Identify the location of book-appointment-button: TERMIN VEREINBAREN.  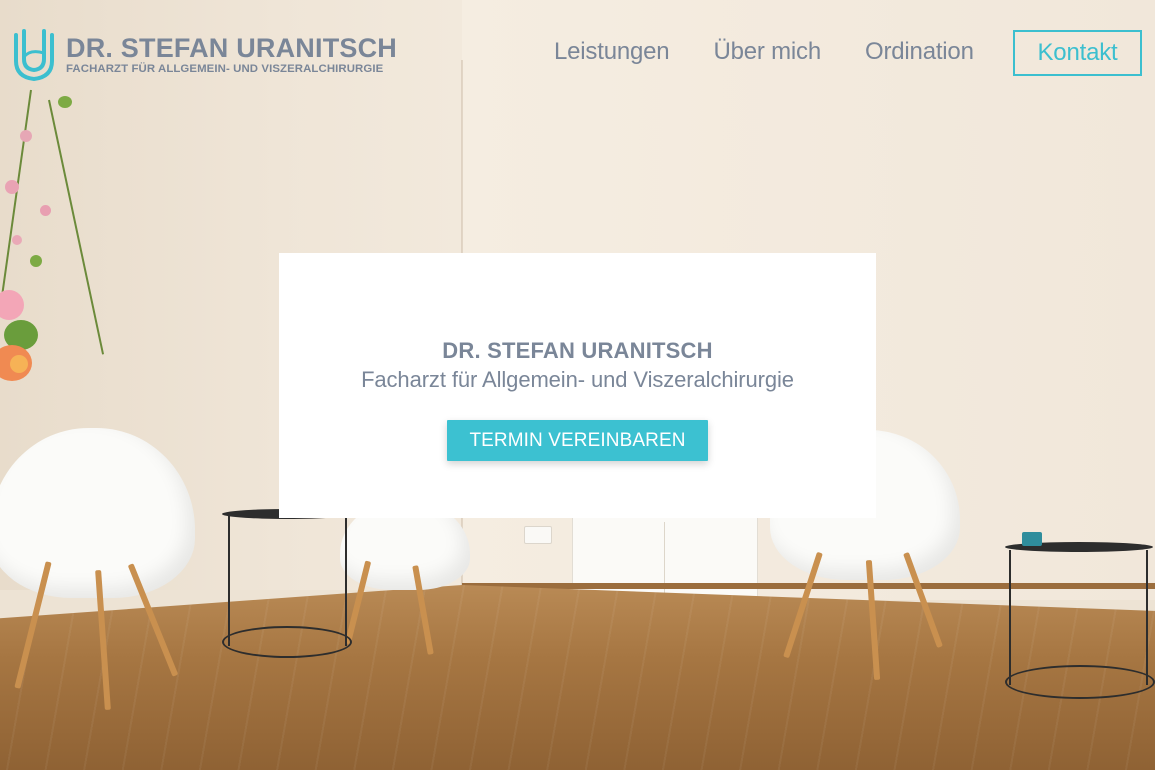
(577, 440).